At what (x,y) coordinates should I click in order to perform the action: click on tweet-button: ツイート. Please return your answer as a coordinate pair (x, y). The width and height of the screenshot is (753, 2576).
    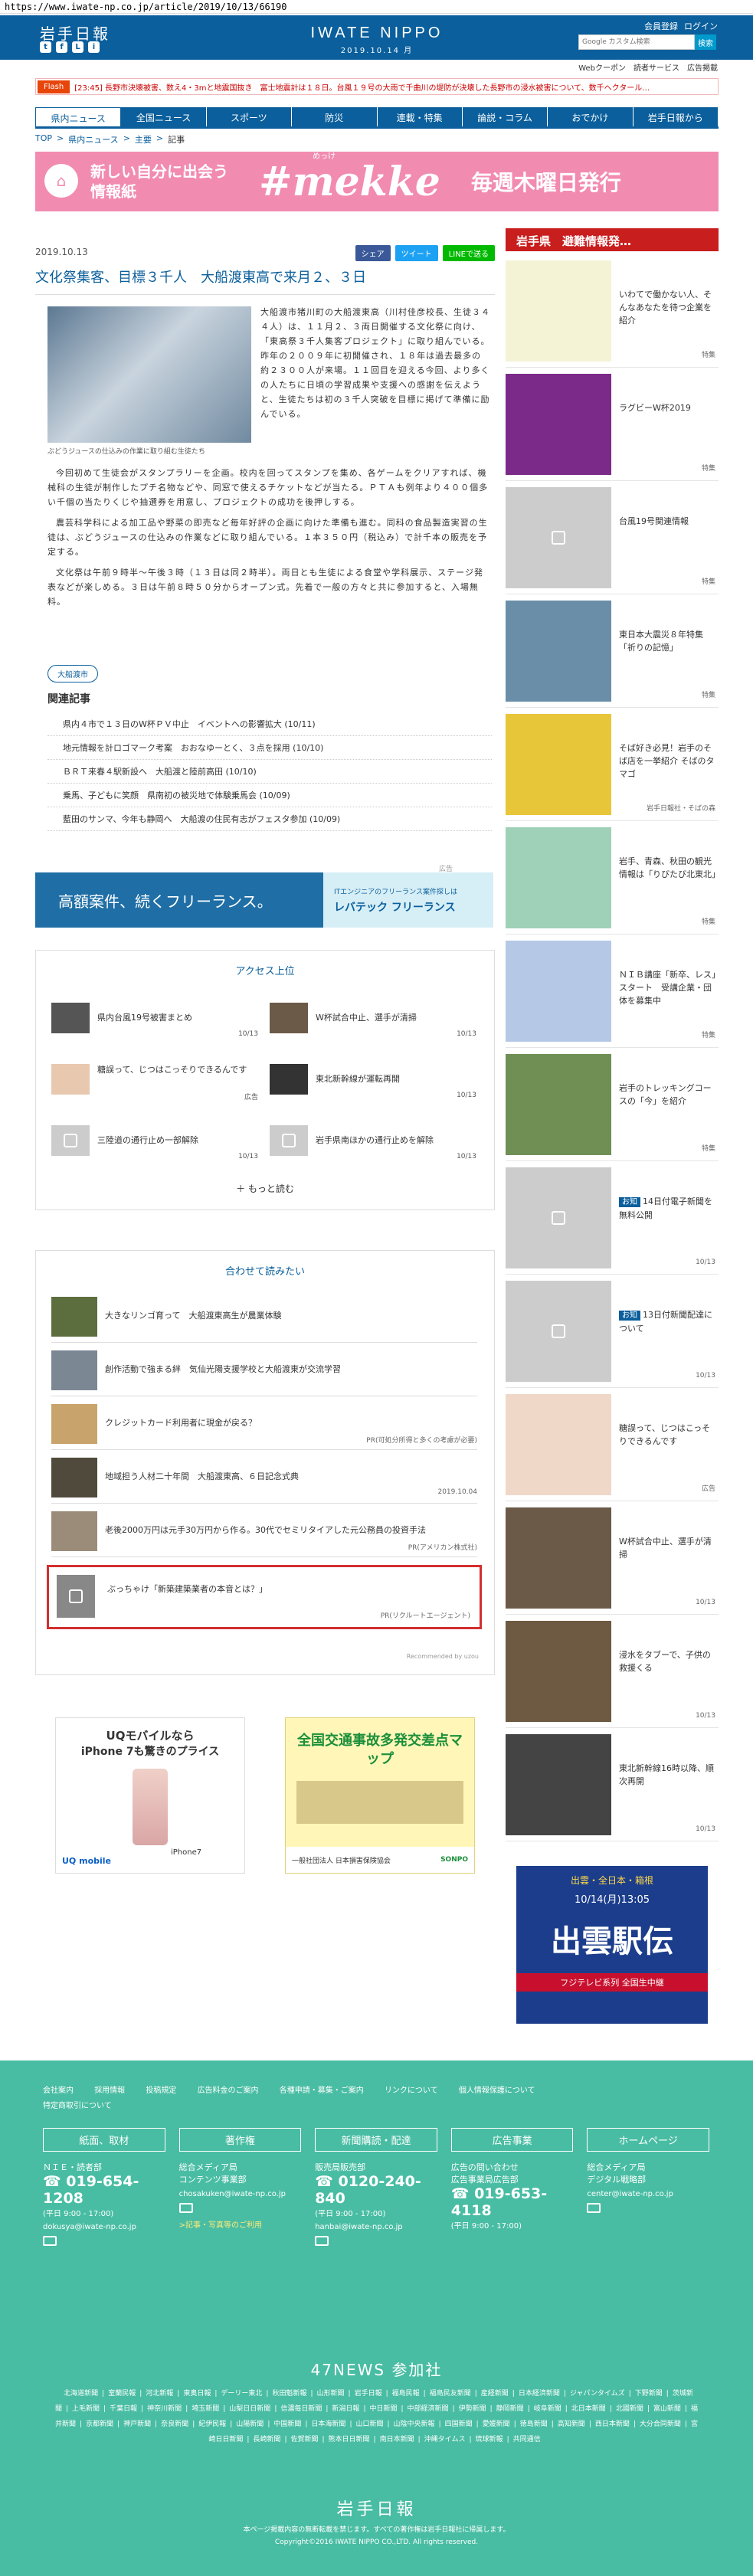
    Looking at the image, I should click on (416, 253).